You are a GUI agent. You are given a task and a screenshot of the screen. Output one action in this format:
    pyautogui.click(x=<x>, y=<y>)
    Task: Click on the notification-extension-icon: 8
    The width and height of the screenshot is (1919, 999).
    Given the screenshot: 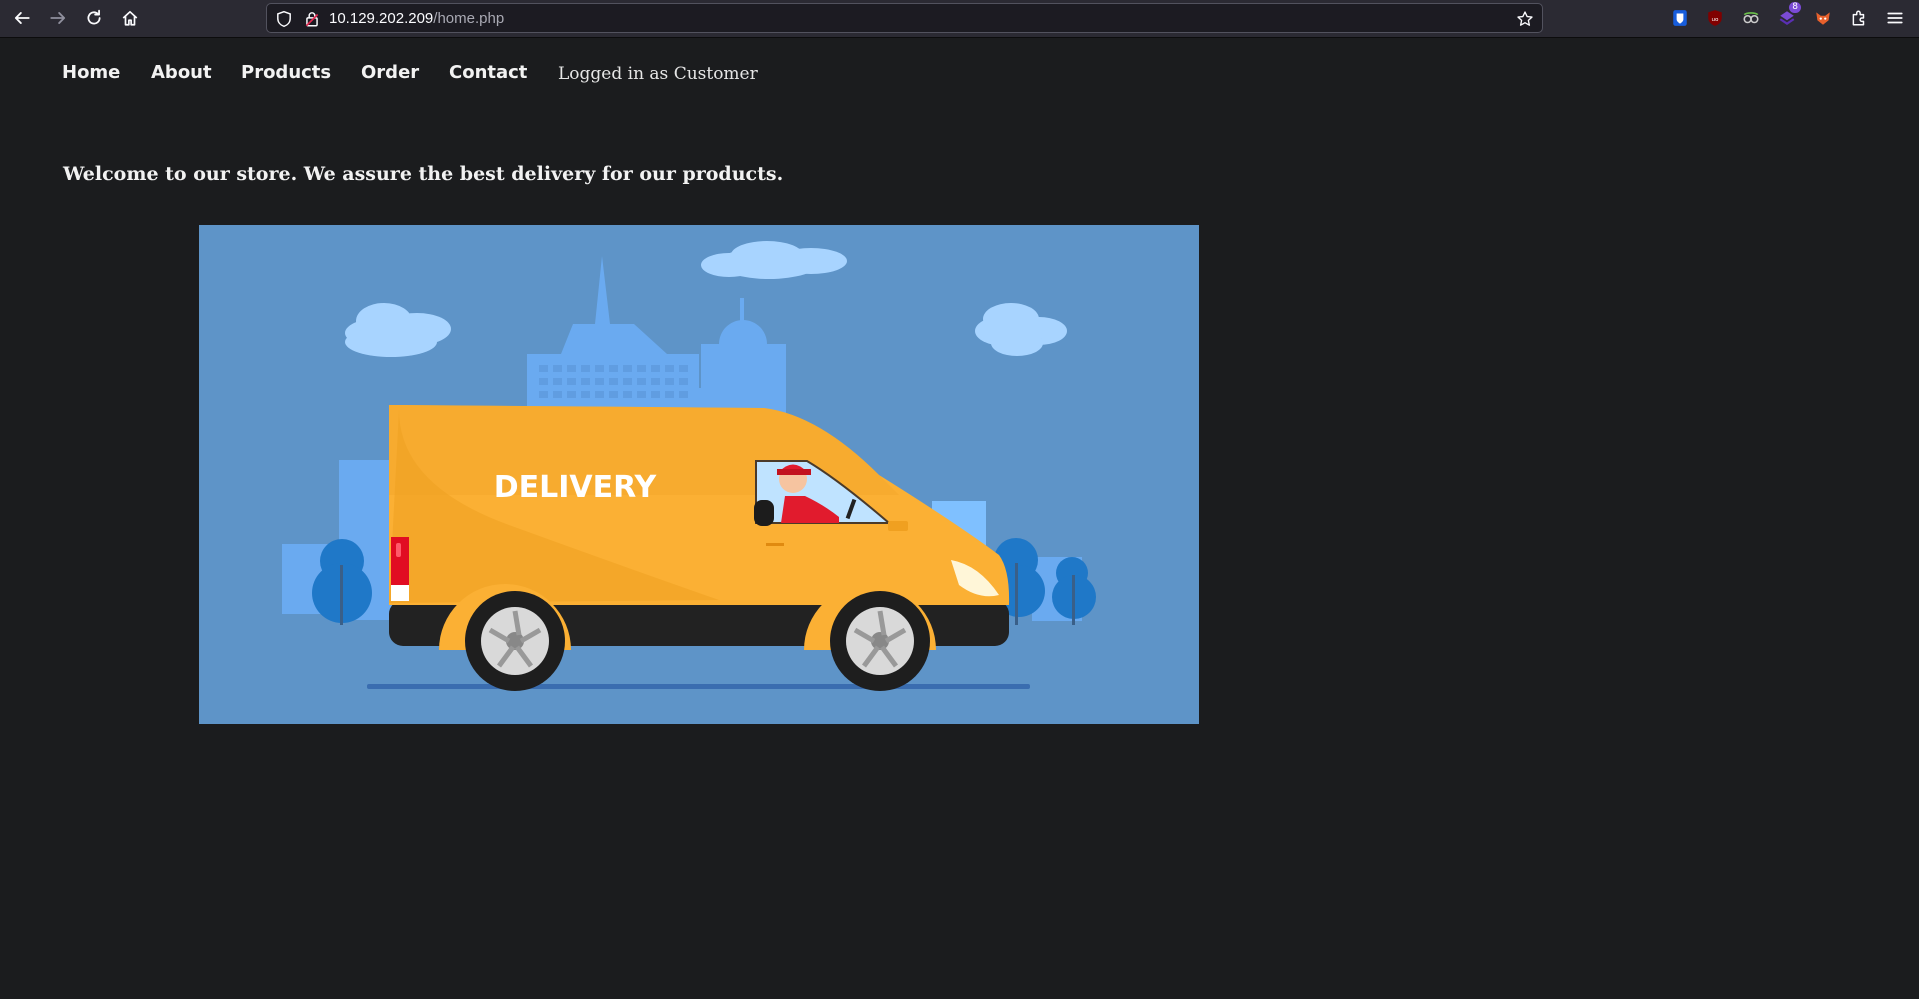 What is the action you would take?
    pyautogui.click(x=1789, y=15)
    